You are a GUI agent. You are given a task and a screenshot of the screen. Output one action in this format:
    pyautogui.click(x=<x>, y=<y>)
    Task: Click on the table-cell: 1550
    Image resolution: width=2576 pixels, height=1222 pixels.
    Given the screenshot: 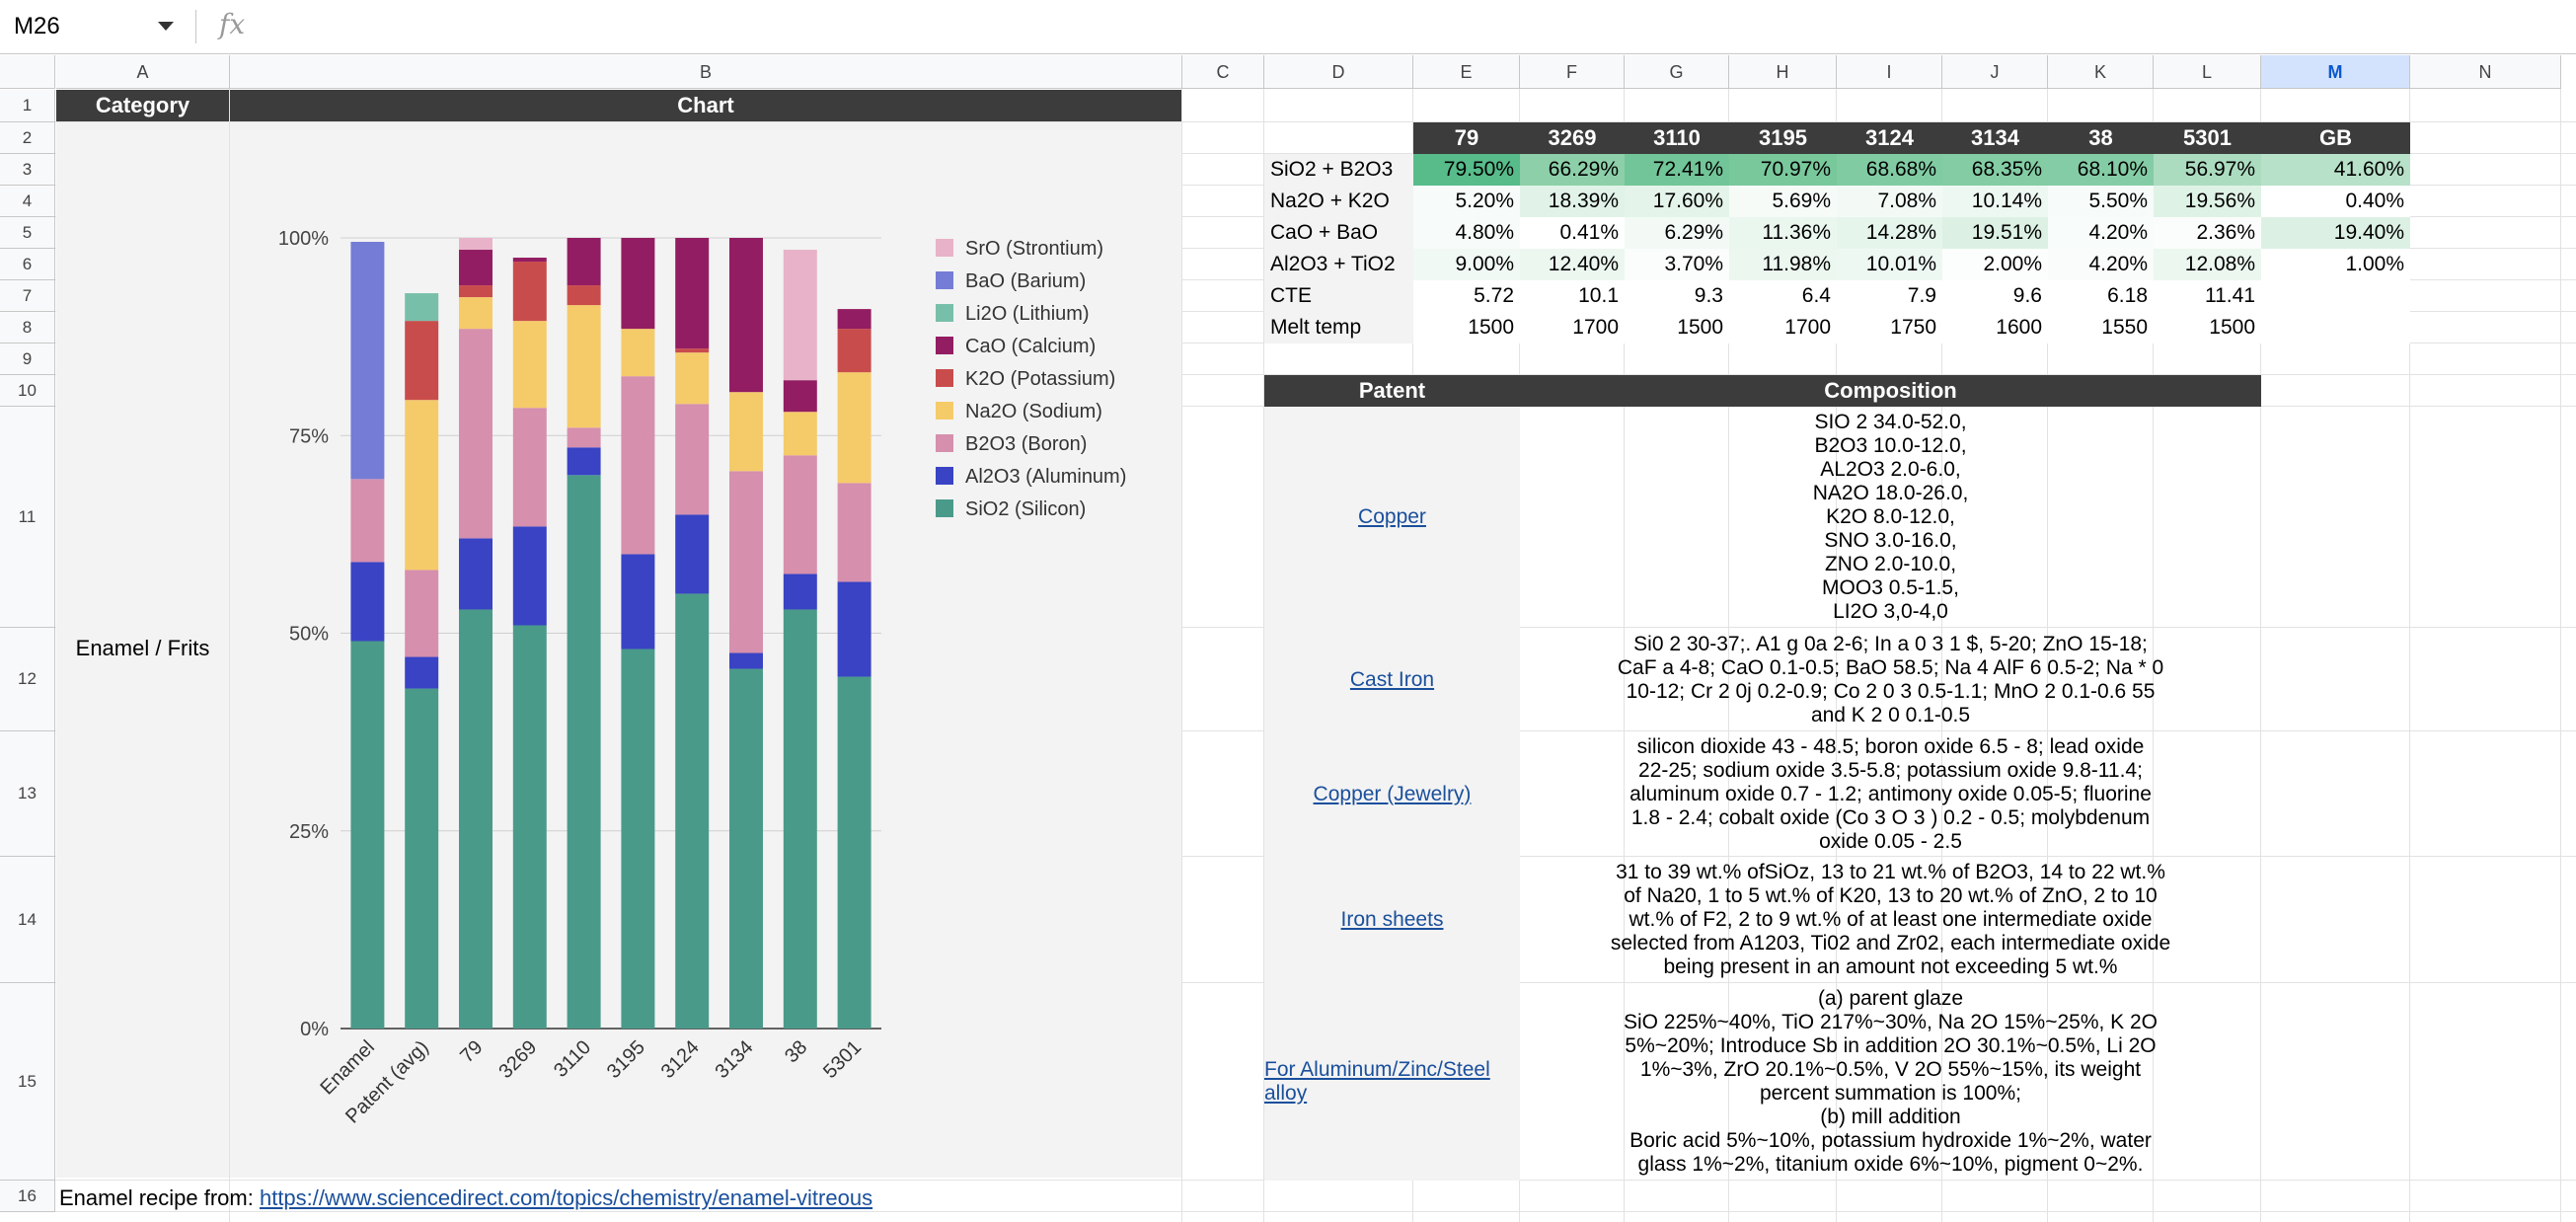 What is the action you would take?
    pyautogui.click(x=2101, y=328)
    